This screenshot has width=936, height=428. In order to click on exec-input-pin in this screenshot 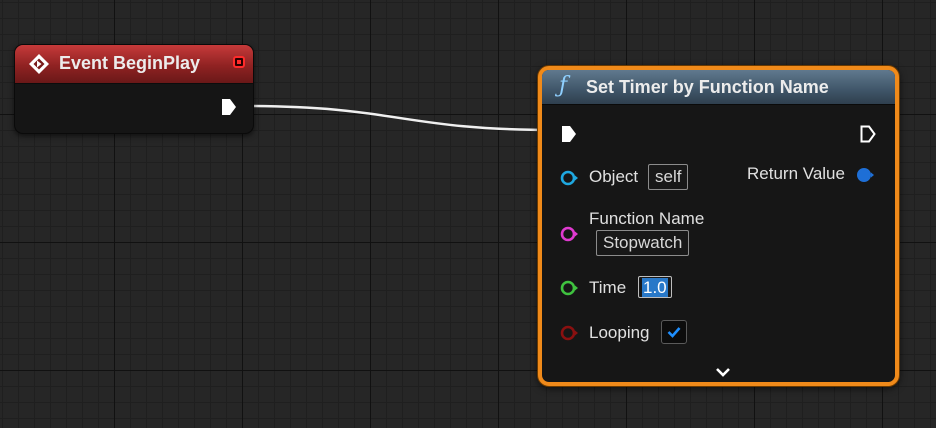, I will do `click(569, 134)`.